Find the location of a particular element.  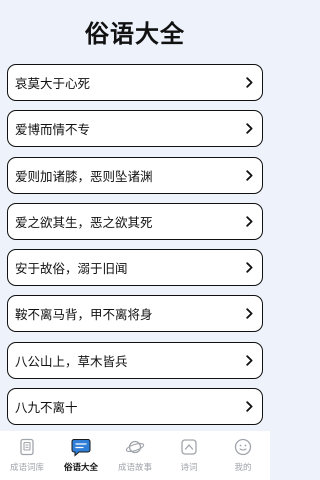

bottom-tab-bar: 成语词库 俗语大全 成语故事 诗词 我的 is located at coordinates (135, 455).